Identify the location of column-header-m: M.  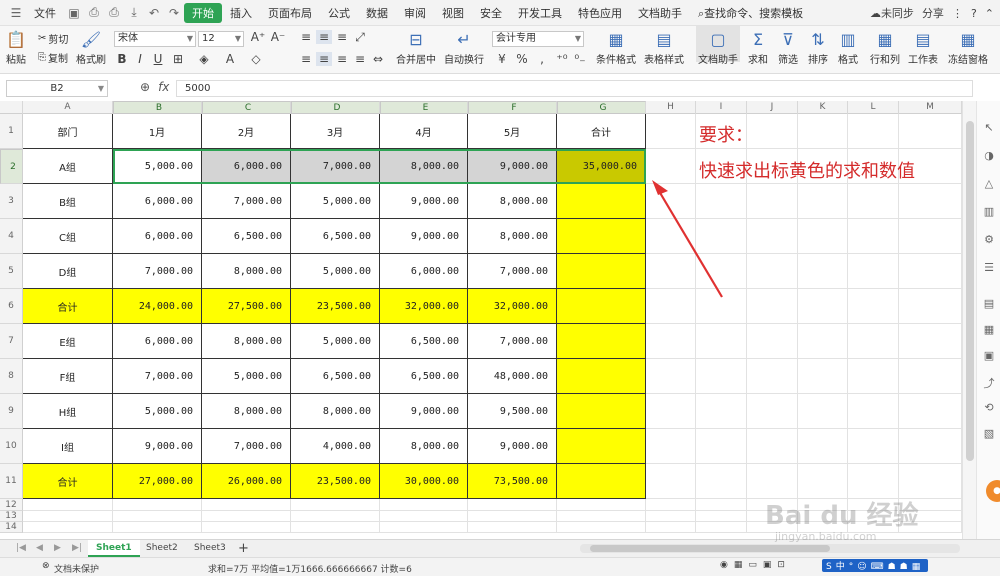
(930, 107).